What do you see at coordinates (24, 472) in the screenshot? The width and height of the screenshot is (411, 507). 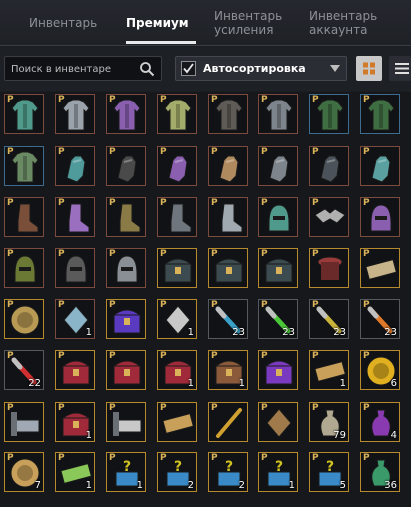 I see `inventory-slot: P7` at bounding box center [24, 472].